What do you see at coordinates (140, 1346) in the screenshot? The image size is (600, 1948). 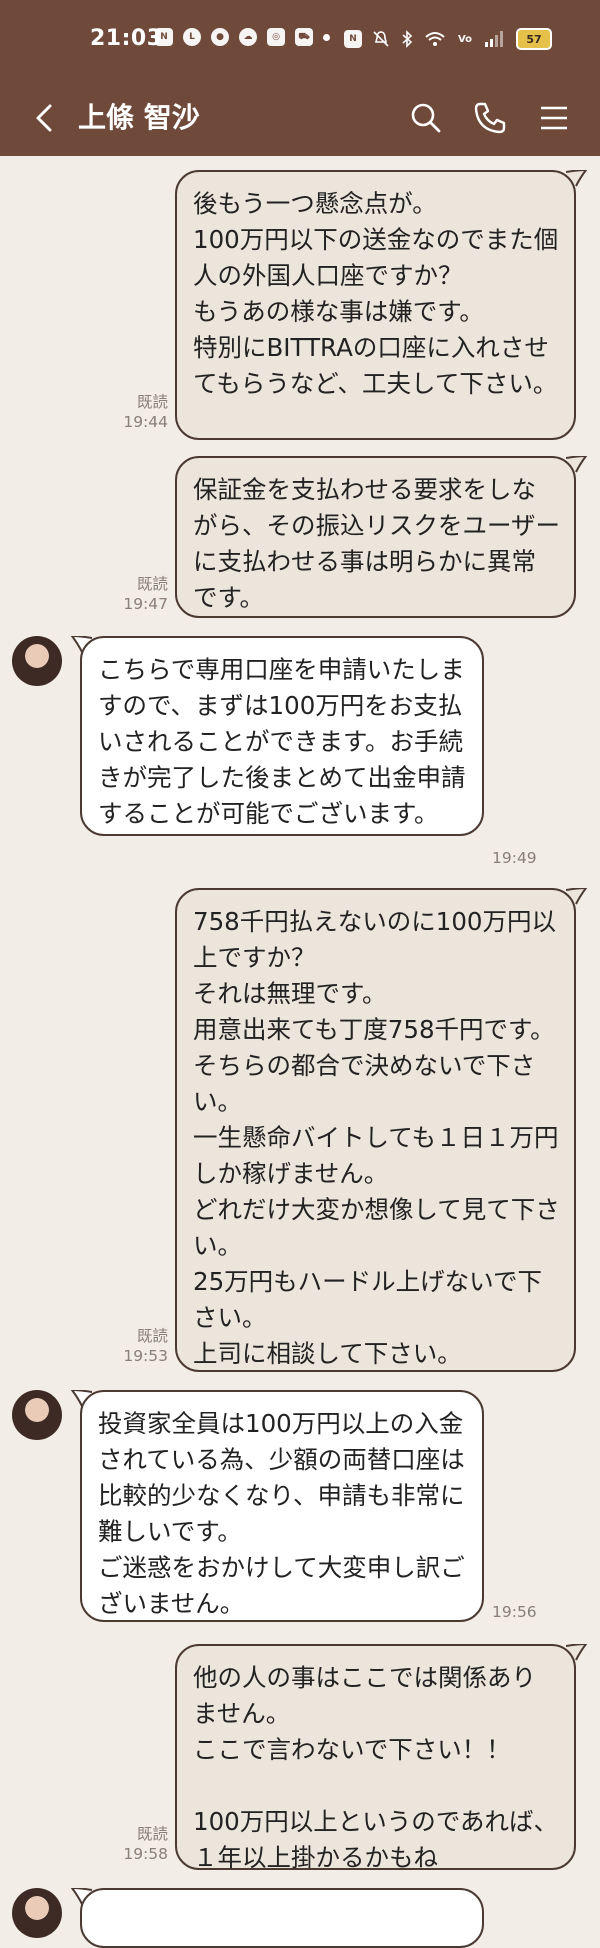 I see `message-meta: 既読 19:53` at bounding box center [140, 1346].